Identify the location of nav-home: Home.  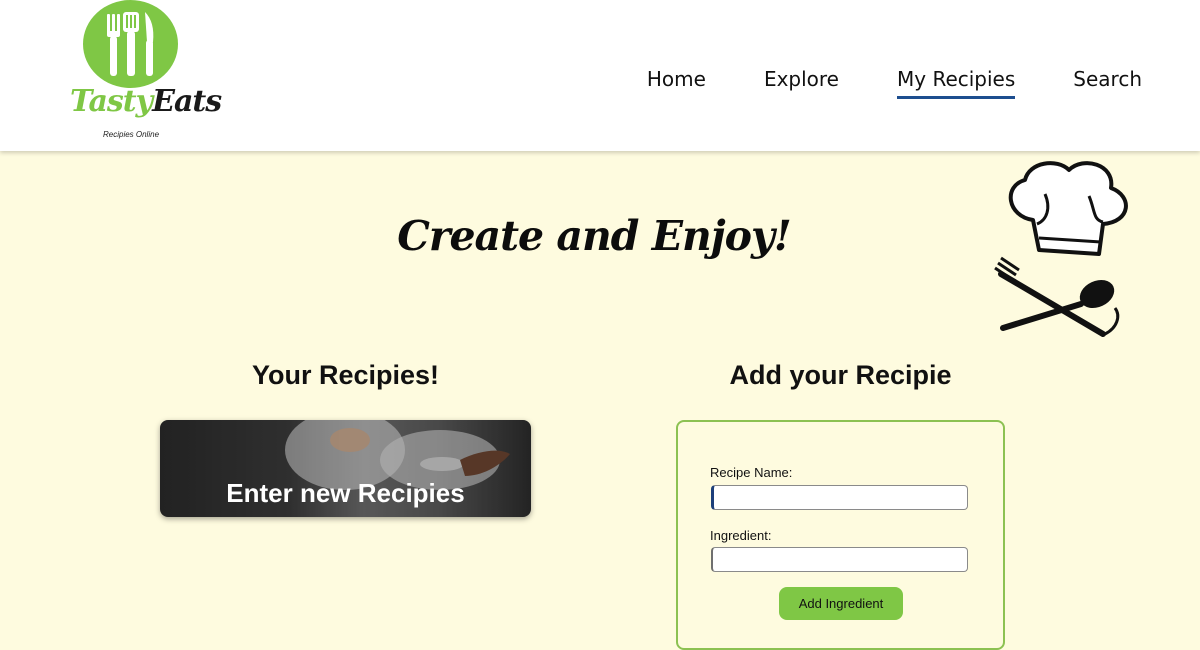
(676, 80).